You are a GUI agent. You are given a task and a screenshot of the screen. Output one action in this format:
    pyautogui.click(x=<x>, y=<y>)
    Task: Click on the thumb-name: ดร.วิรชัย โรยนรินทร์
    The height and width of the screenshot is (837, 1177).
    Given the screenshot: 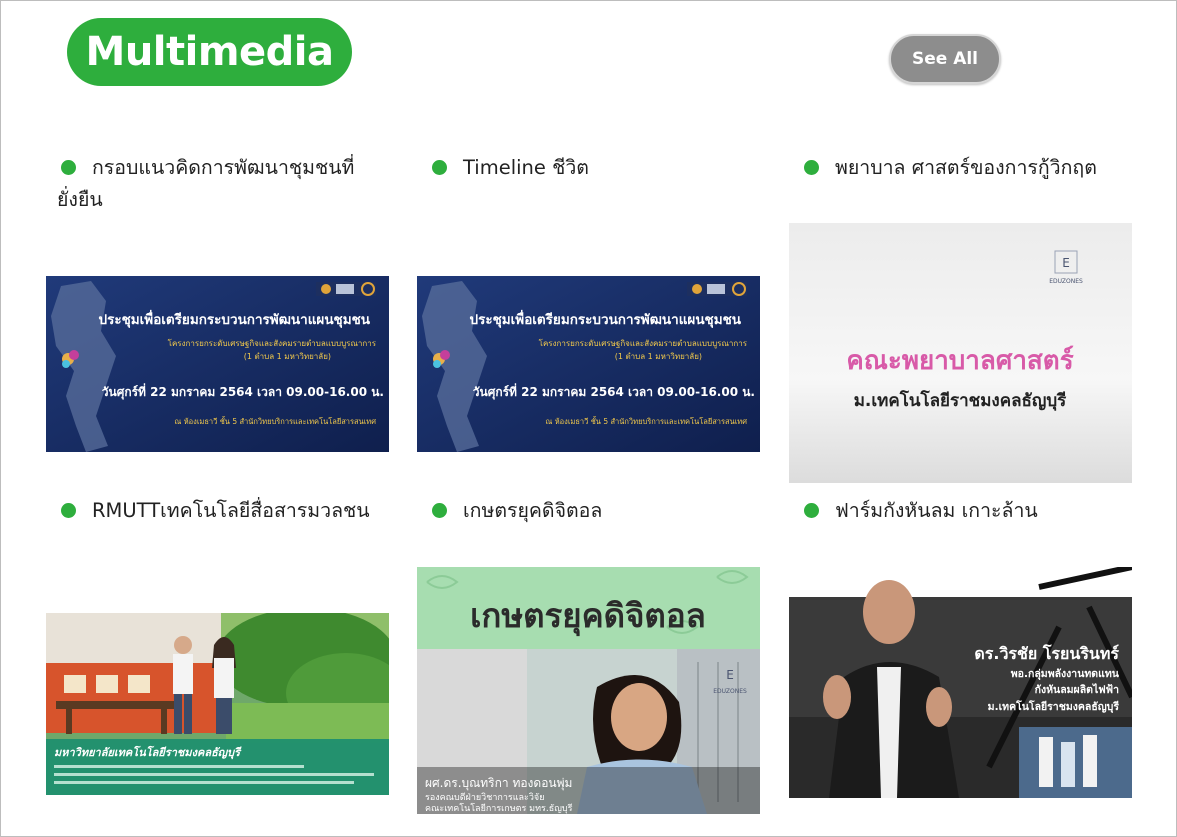 What is the action you would take?
    pyautogui.click(x=1046, y=653)
    